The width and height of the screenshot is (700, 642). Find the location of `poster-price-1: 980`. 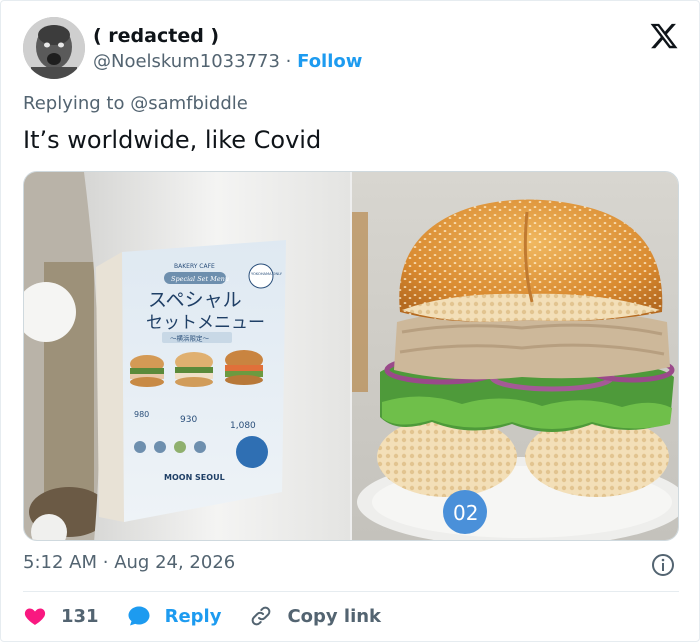

poster-price-1: 980 is located at coordinates (141, 414).